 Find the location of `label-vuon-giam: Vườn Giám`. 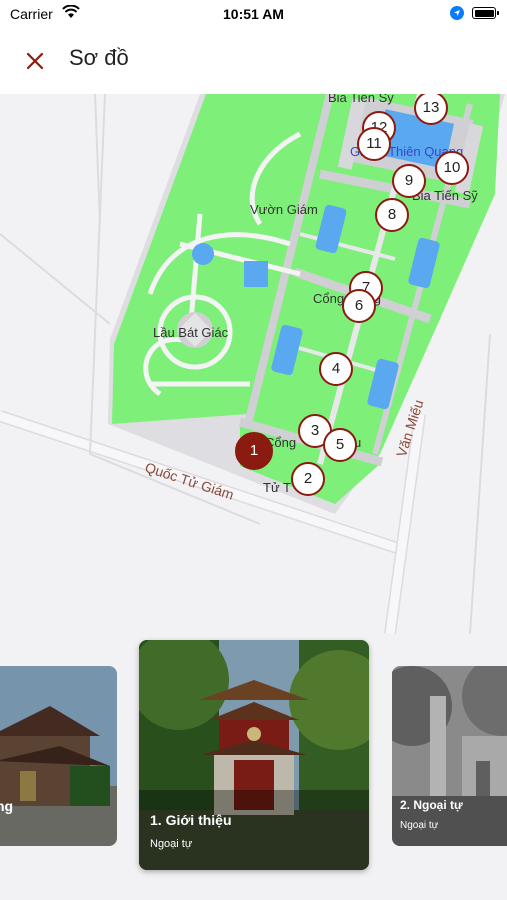

label-vuon-giam: Vườn Giám is located at coordinates (284, 209).